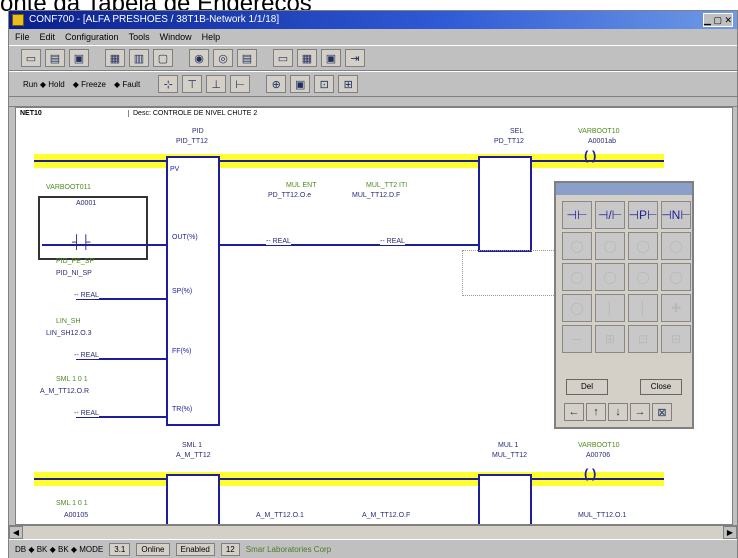 Image resolution: width=738 pixels, height=558 pixels. Describe the element at coordinates (168, 84) in the screenshot. I see `network-icon: ⊹` at that location.